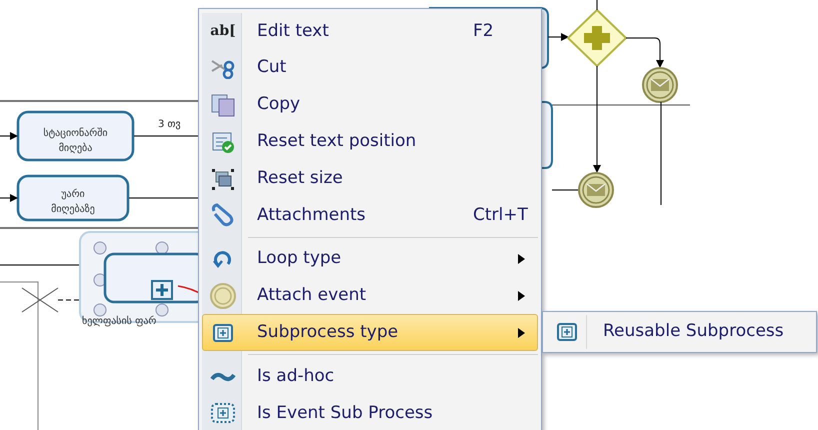  Describe the element at coordinates (223, 142) in the screenshot. I see `document-check-icon` at that location.